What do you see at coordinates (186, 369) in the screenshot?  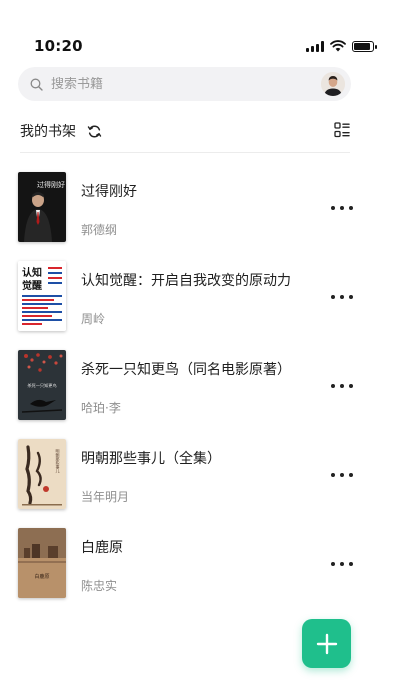 I see `book-title: 杀死一只知更鸟（同名电影原著）` at bounding box center [186, 369].